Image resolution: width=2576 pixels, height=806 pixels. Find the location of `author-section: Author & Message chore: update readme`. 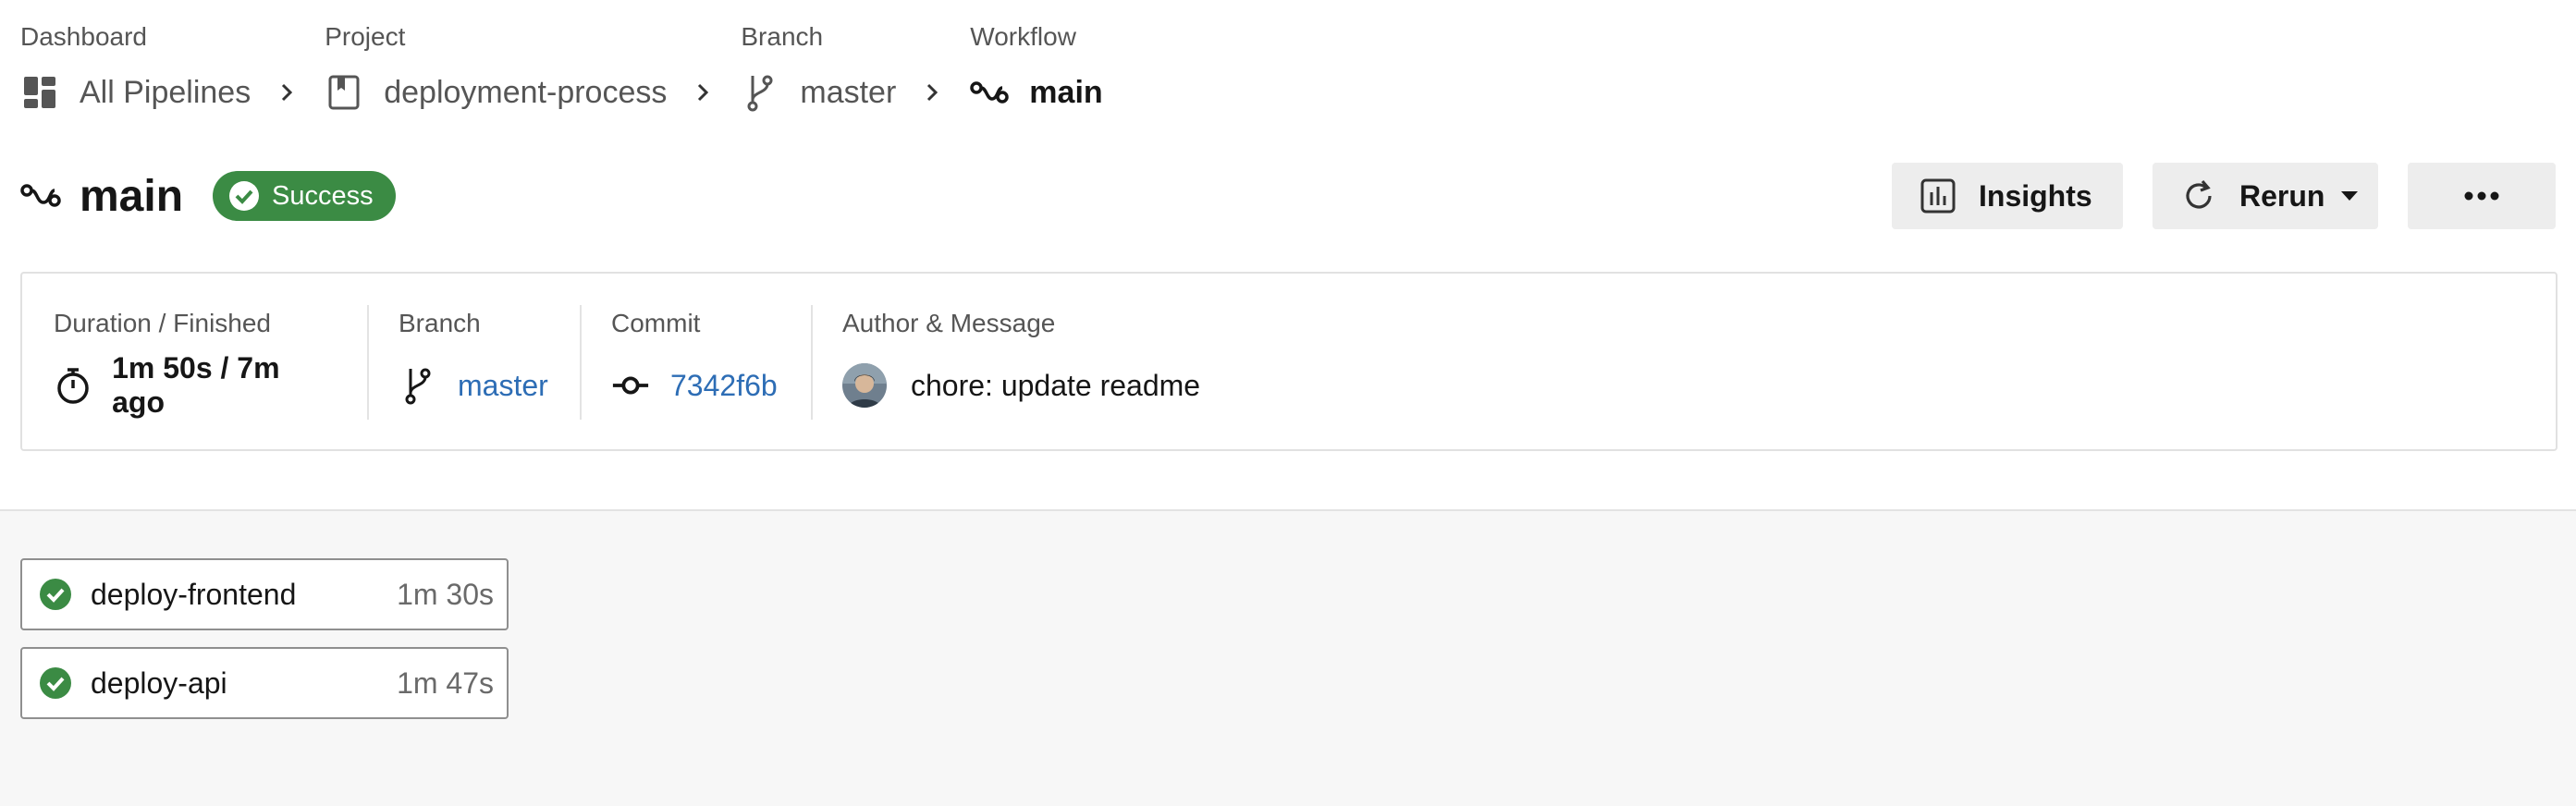

author-section: Author & Message chore: update readme is located at coordinates (1683, 361).